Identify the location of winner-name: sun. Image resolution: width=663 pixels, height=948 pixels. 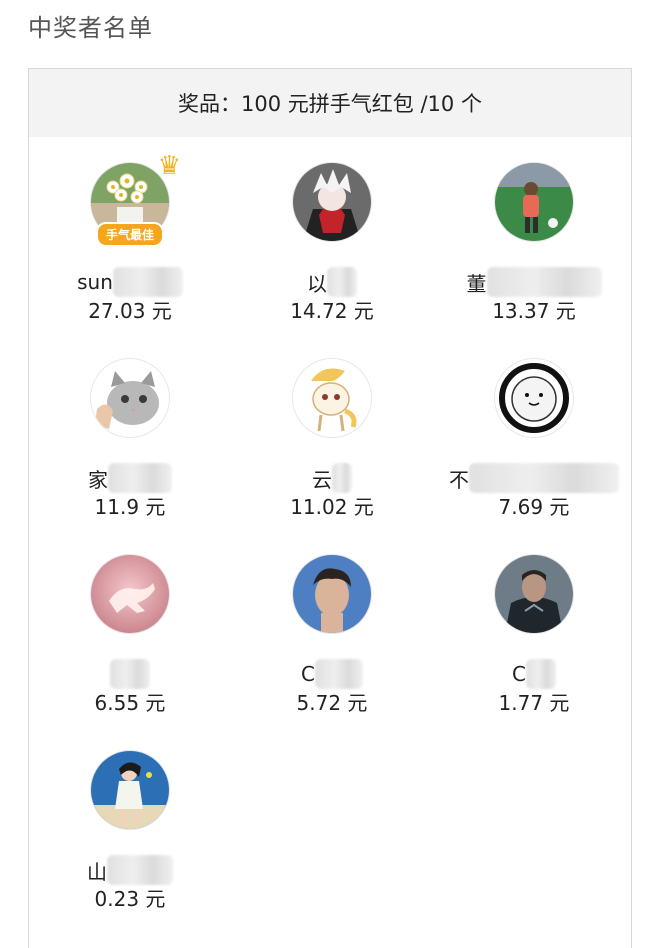
(130, 282).